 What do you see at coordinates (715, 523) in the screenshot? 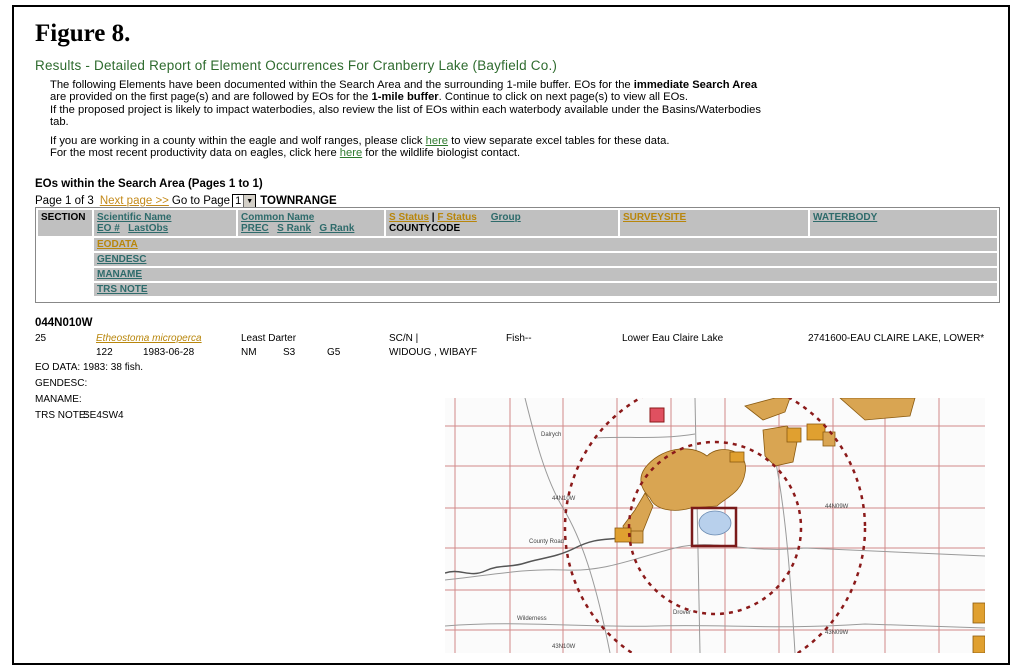
I see `cranberry-lake` at bounding box center [715, 523].